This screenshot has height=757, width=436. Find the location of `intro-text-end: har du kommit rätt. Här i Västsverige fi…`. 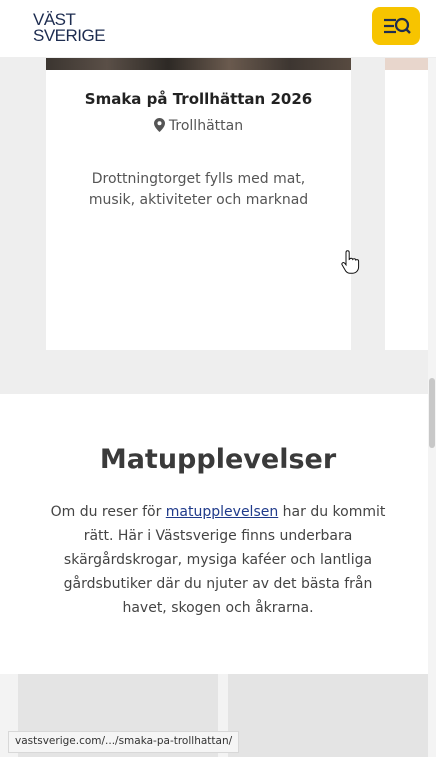

intro-text-end: har du kommit rätt. Här i Västsverige fi… is located at coordinates (224, 560).